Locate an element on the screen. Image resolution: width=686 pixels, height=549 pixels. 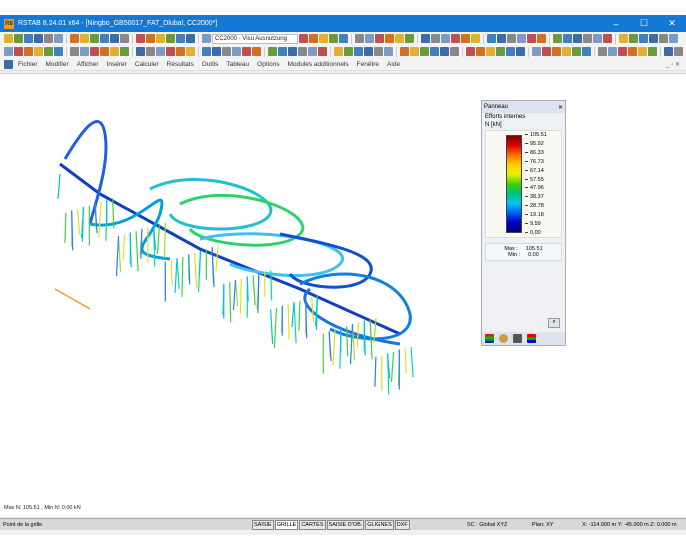
mdi-window-controls: _ ▫ ✕ is located at coordinates (673, 64).